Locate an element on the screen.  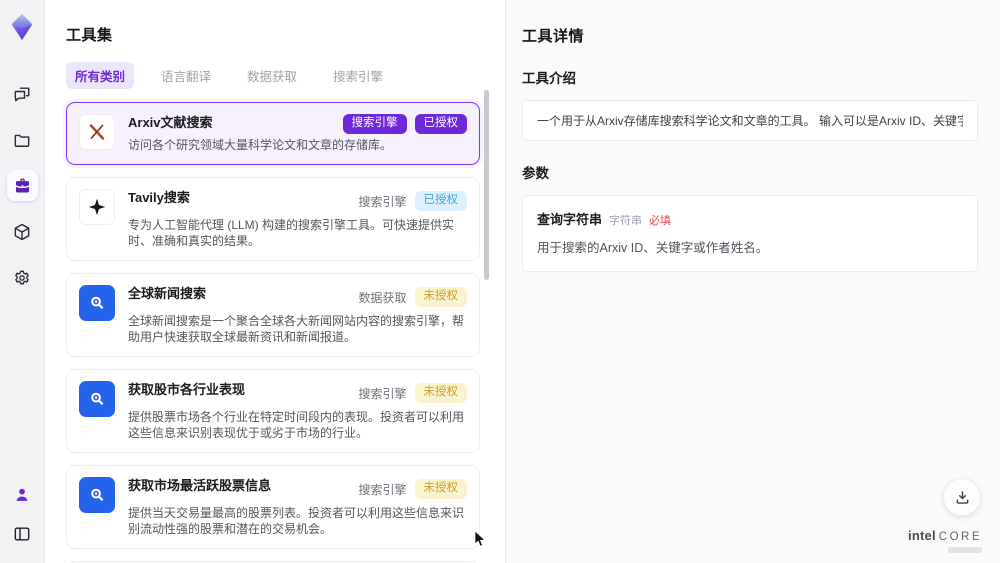
news-search-icon is located at coordinates (97, 302).